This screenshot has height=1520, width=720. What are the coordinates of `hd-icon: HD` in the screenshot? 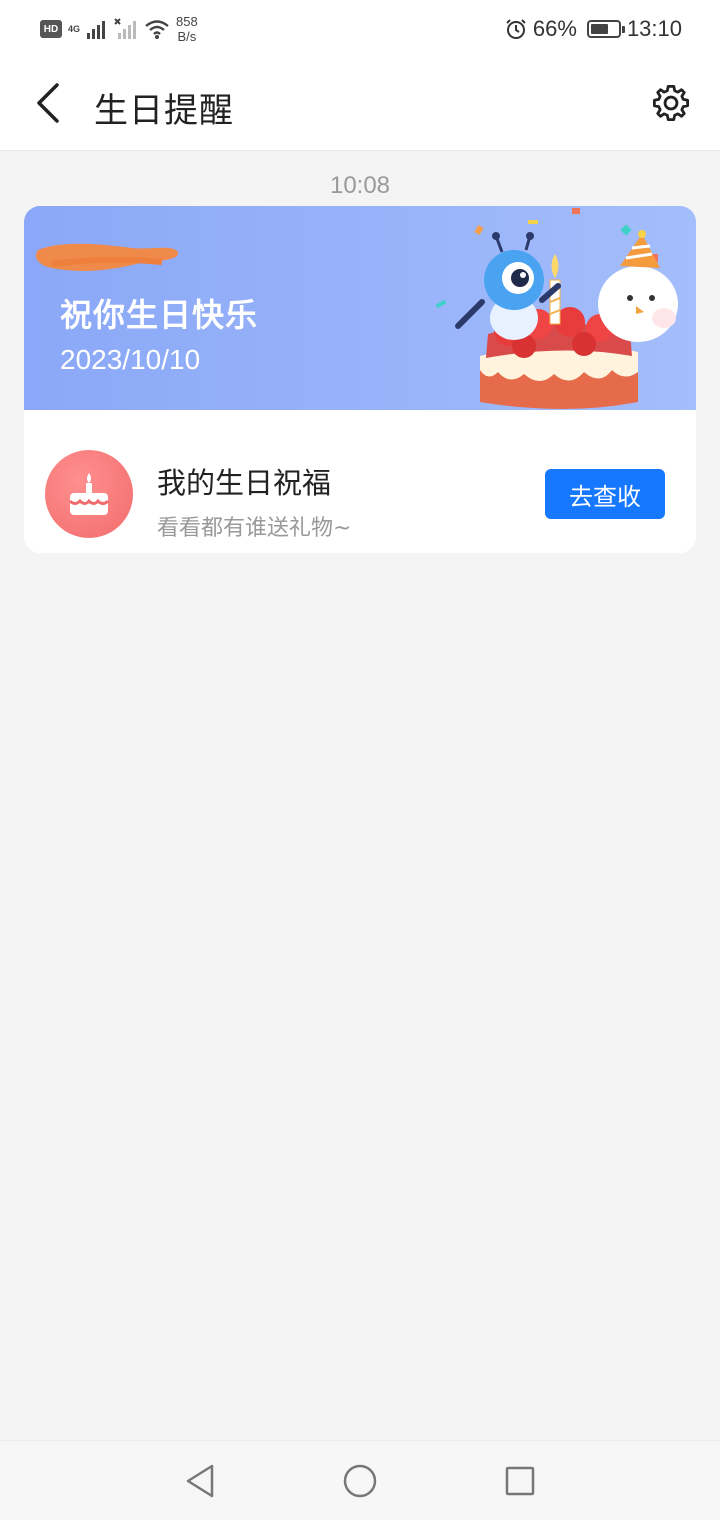 It's located at (51, 29).